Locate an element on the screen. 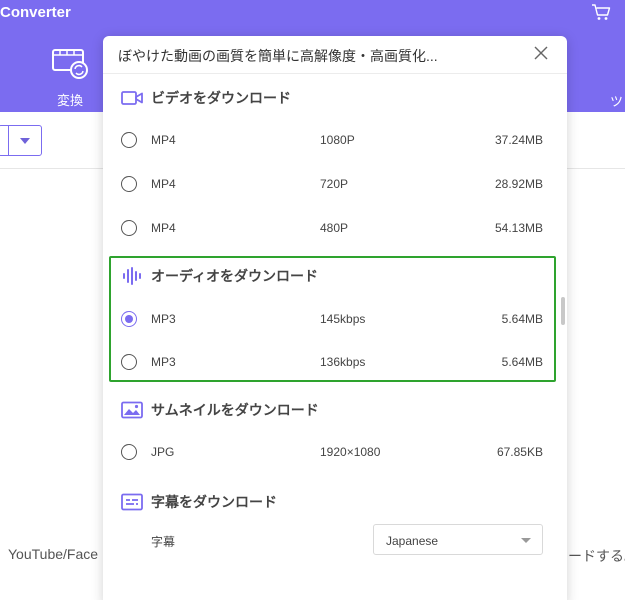 The image size is (625, 600). option-format: JPG is located at coordinates (163, 452).